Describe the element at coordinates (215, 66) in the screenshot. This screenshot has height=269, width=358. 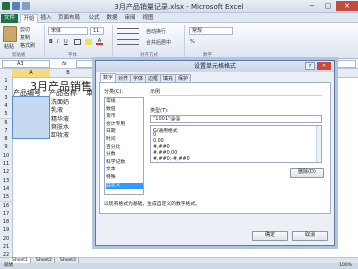
I see `dialog-title: 设置单元格格式` at that location.